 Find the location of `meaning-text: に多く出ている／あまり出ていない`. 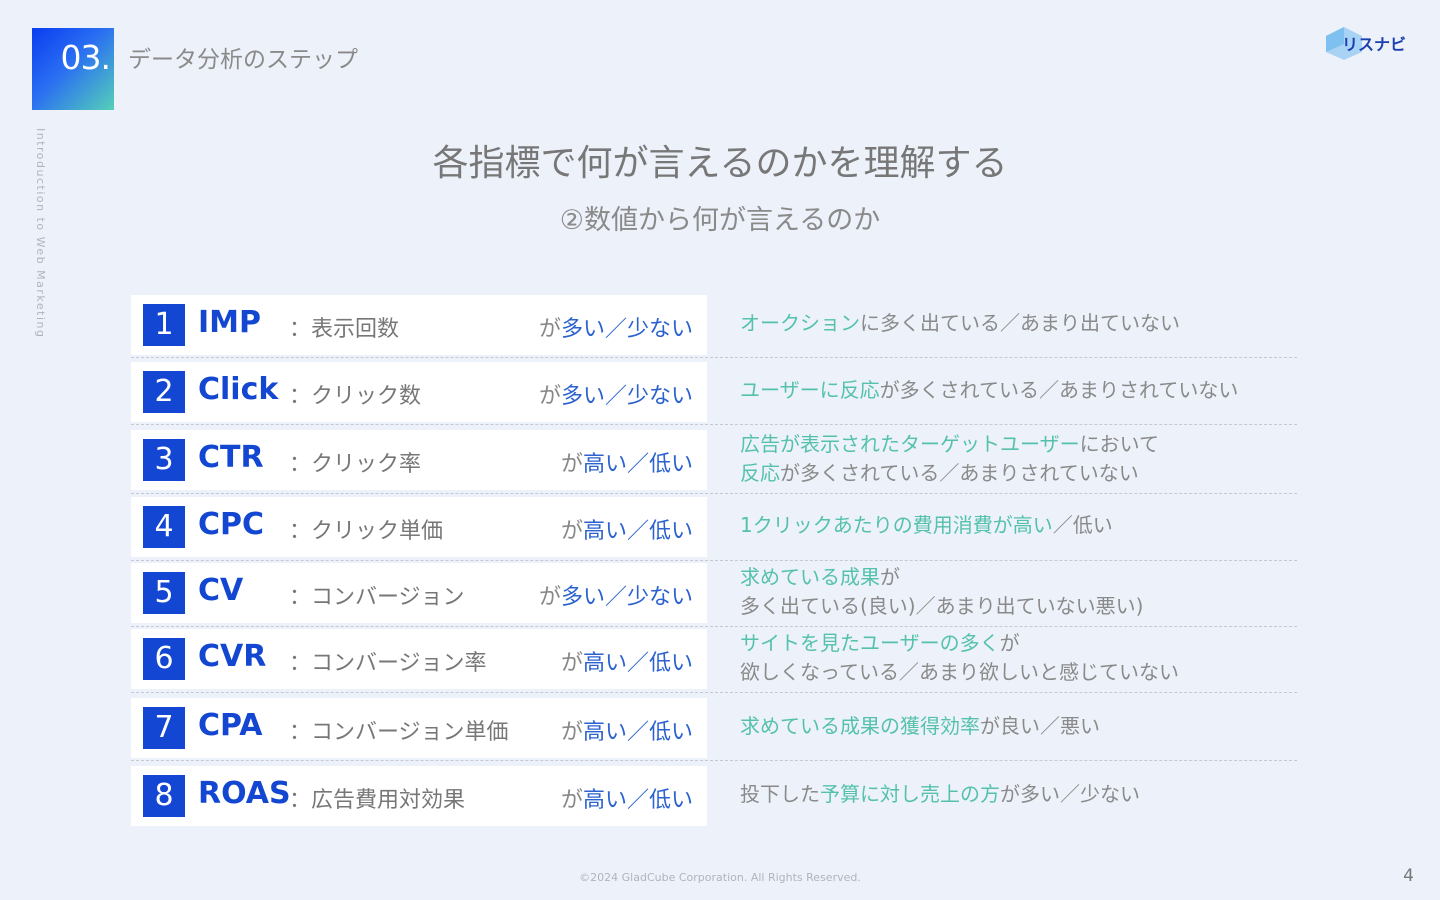

meaning-text: に多く出ている／あまり出ていない is located at coordinates (1020, 323).